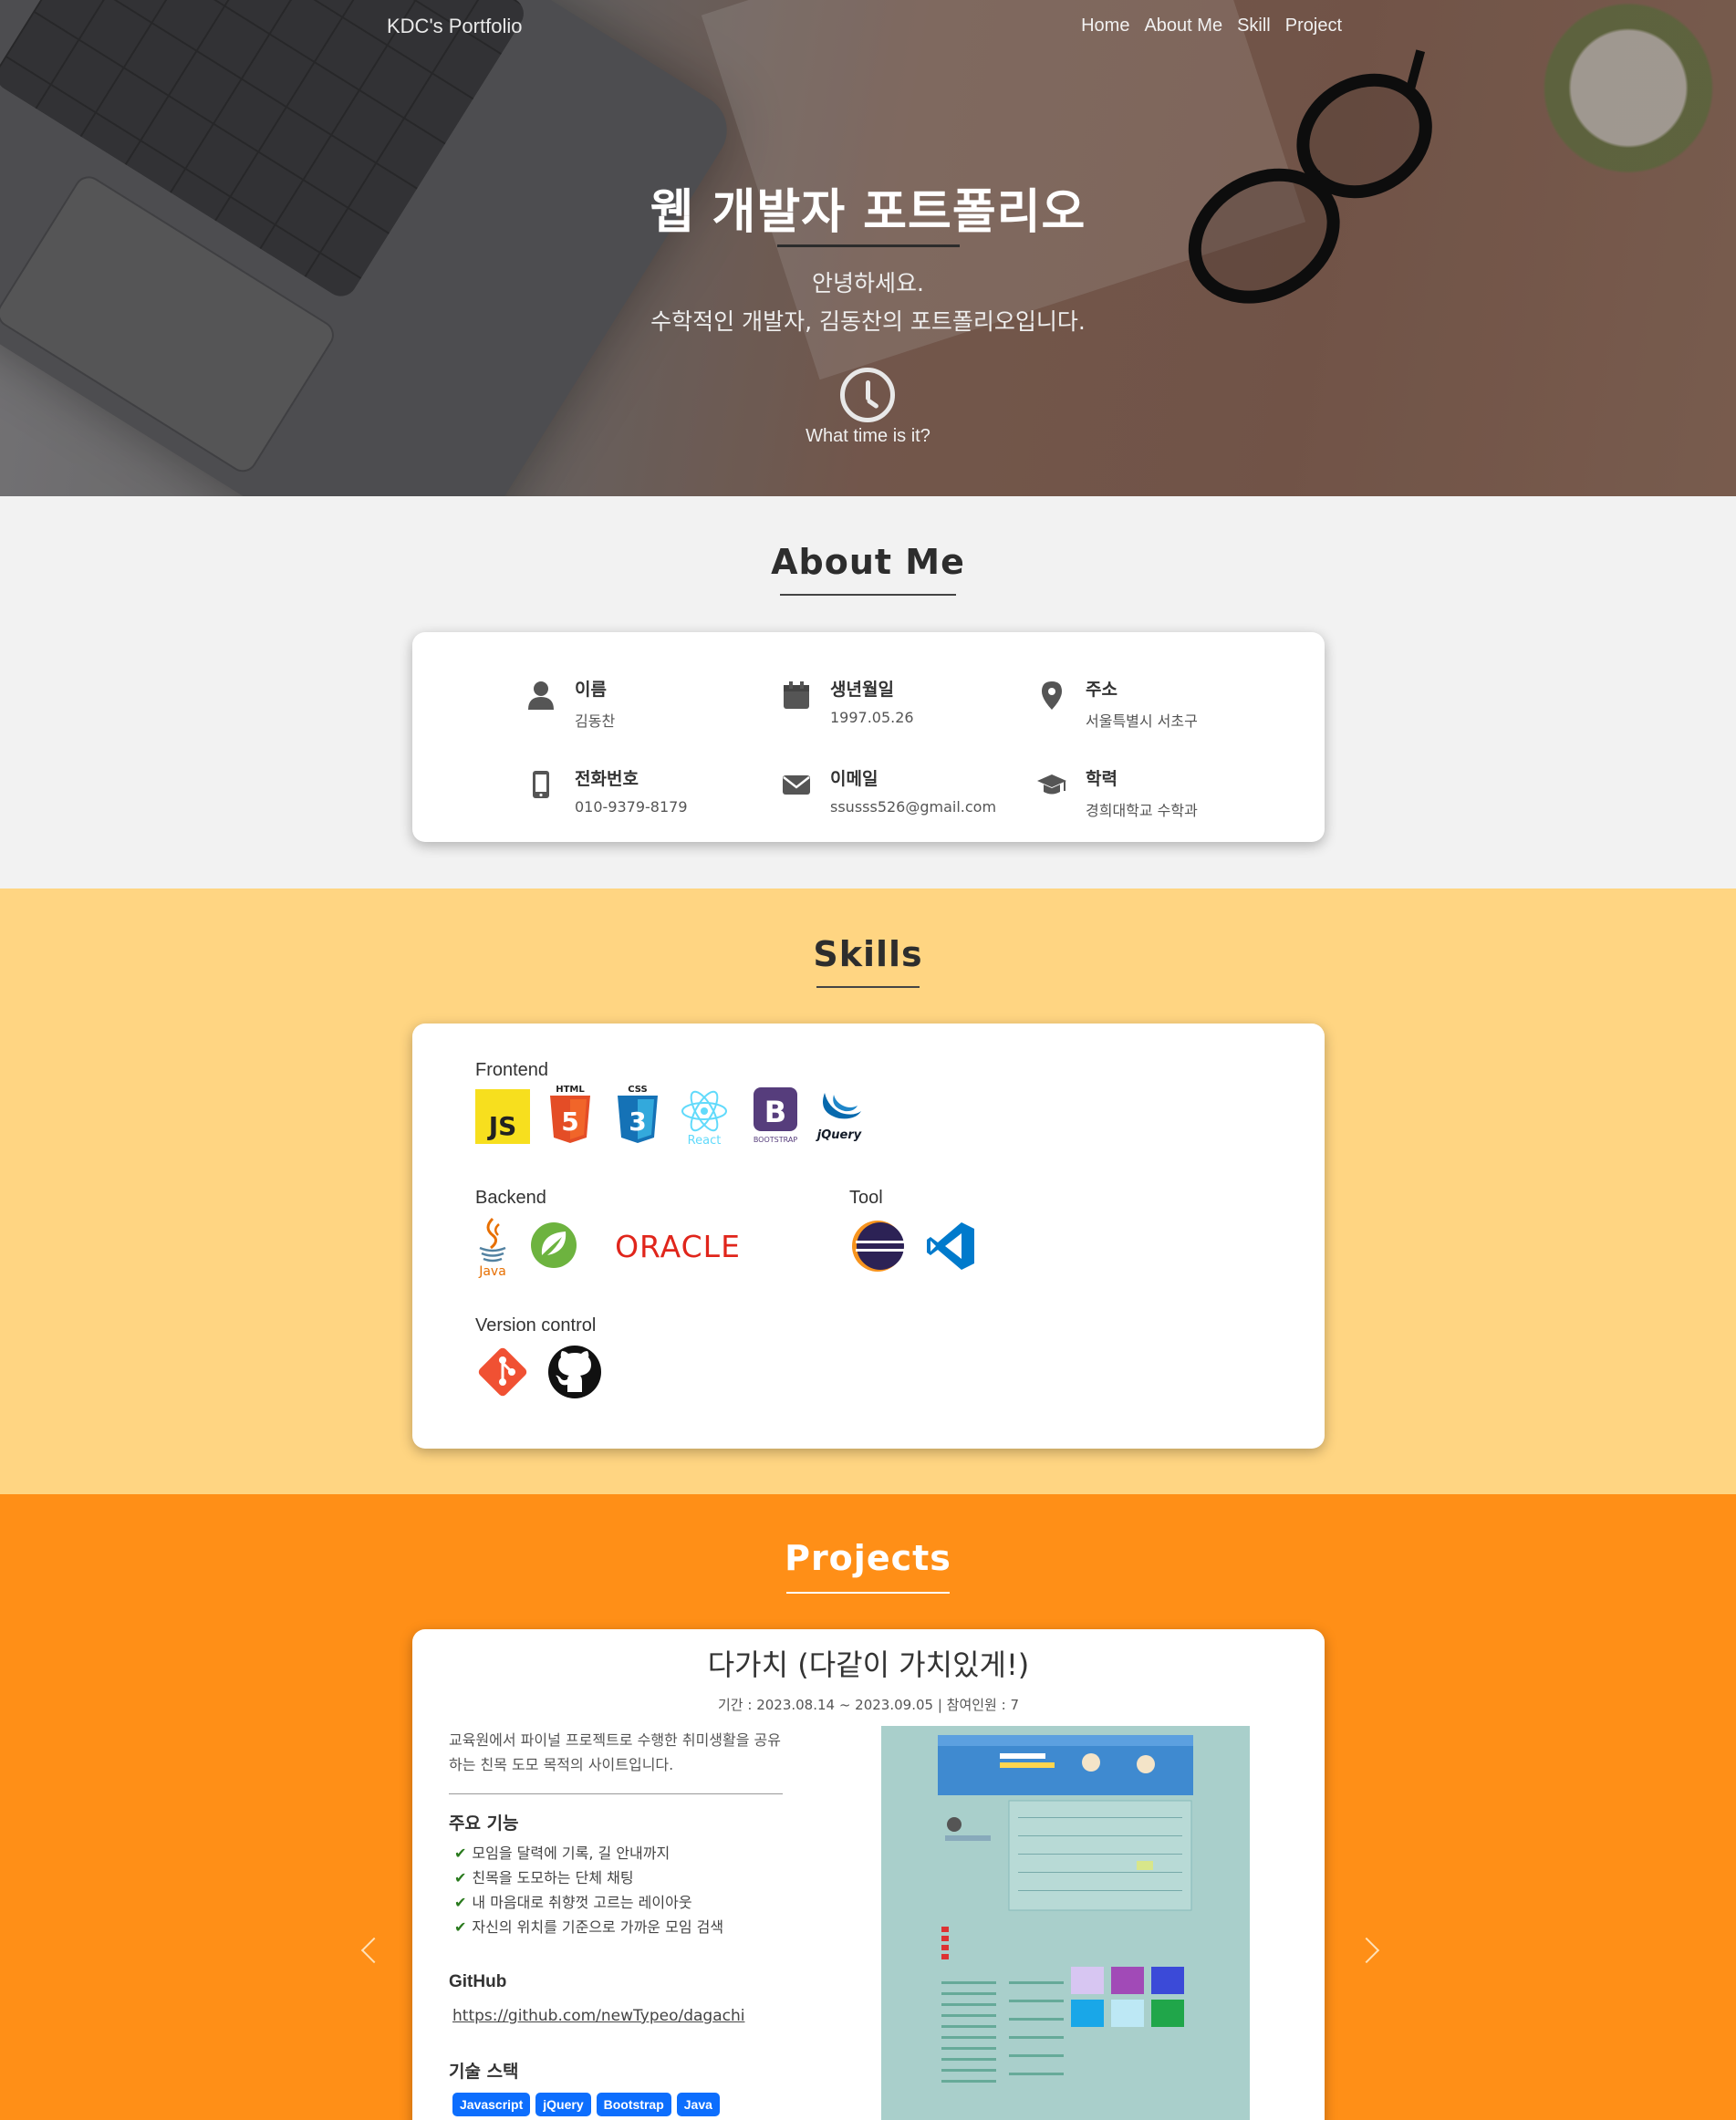  Describe the element at coordinates (868, 987) in the screenshot. I see `skills-title-underline` at that location.